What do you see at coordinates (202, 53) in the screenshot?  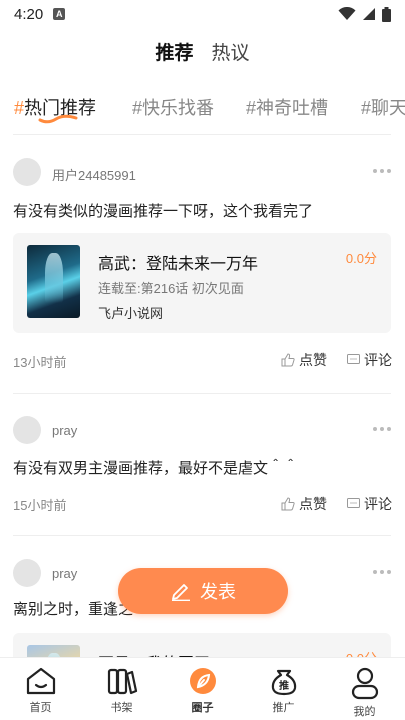 I see `top-tabs: 推荐 热议` at bounding box center [202, 53].